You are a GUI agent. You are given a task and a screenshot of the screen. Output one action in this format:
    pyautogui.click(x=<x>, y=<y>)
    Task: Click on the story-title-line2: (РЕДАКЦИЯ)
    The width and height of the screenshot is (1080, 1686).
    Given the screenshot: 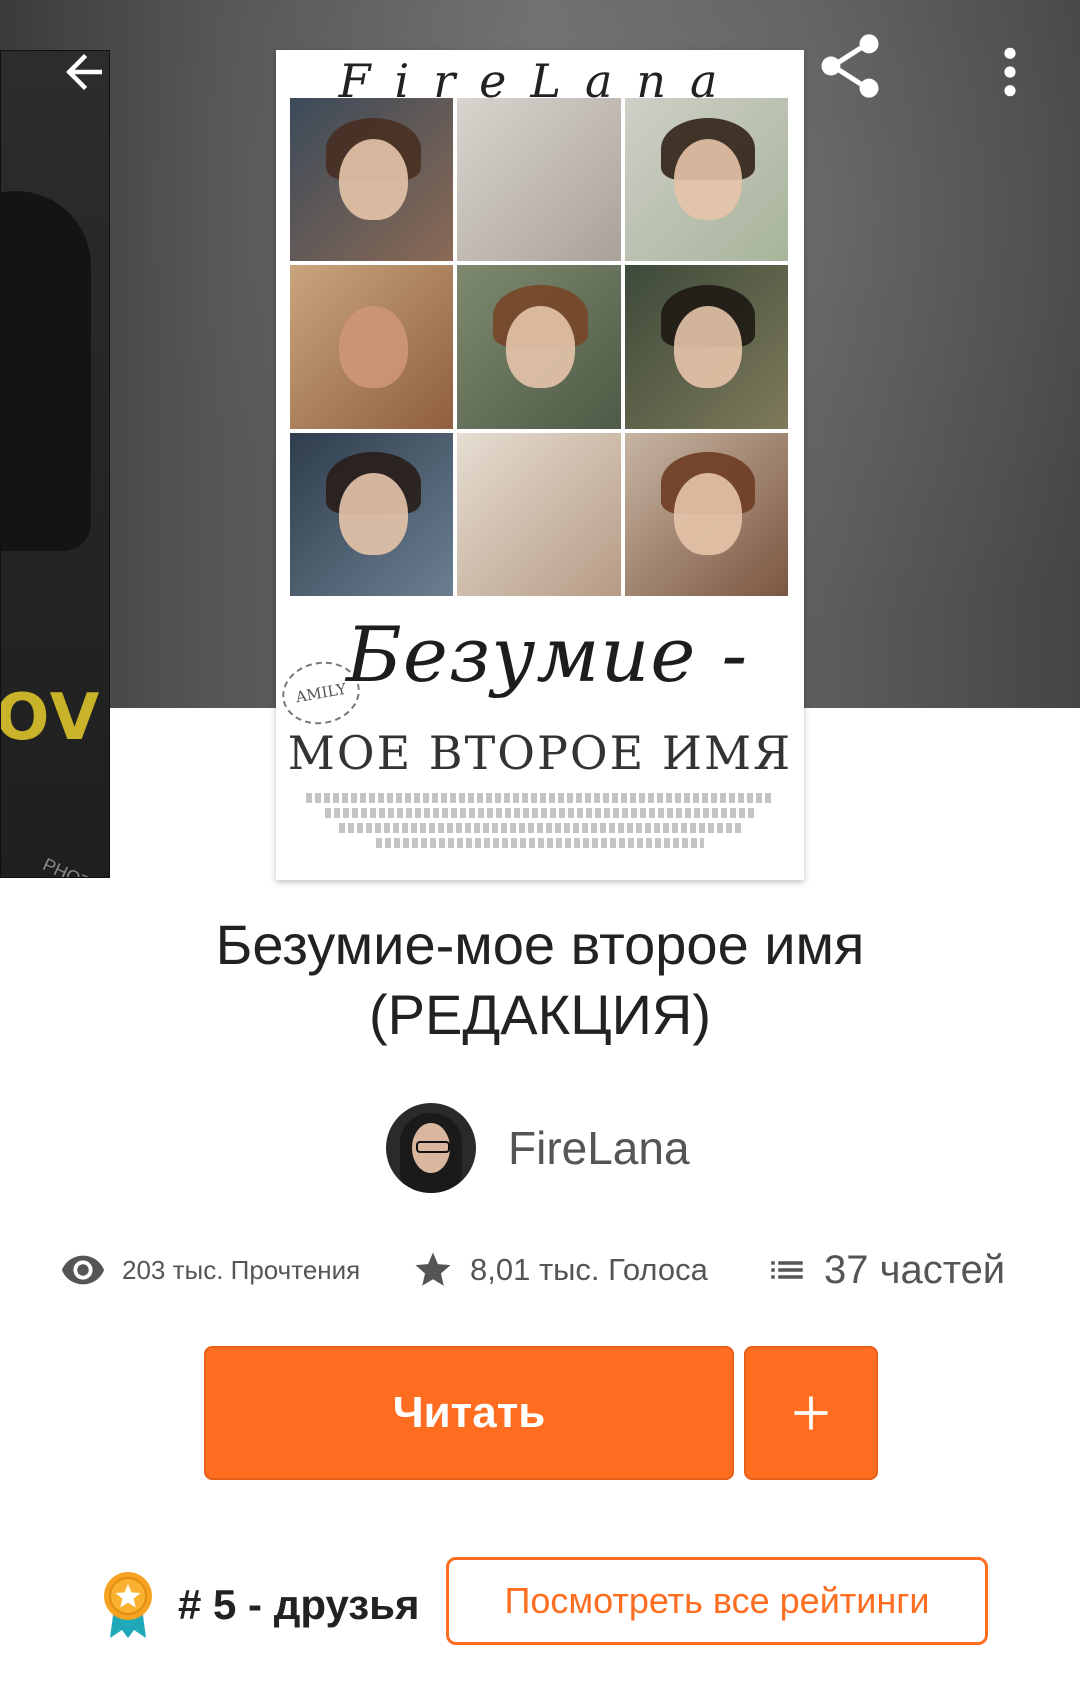 What is the action you would take?
    pyautogui.click(x=539, y=1014)
    